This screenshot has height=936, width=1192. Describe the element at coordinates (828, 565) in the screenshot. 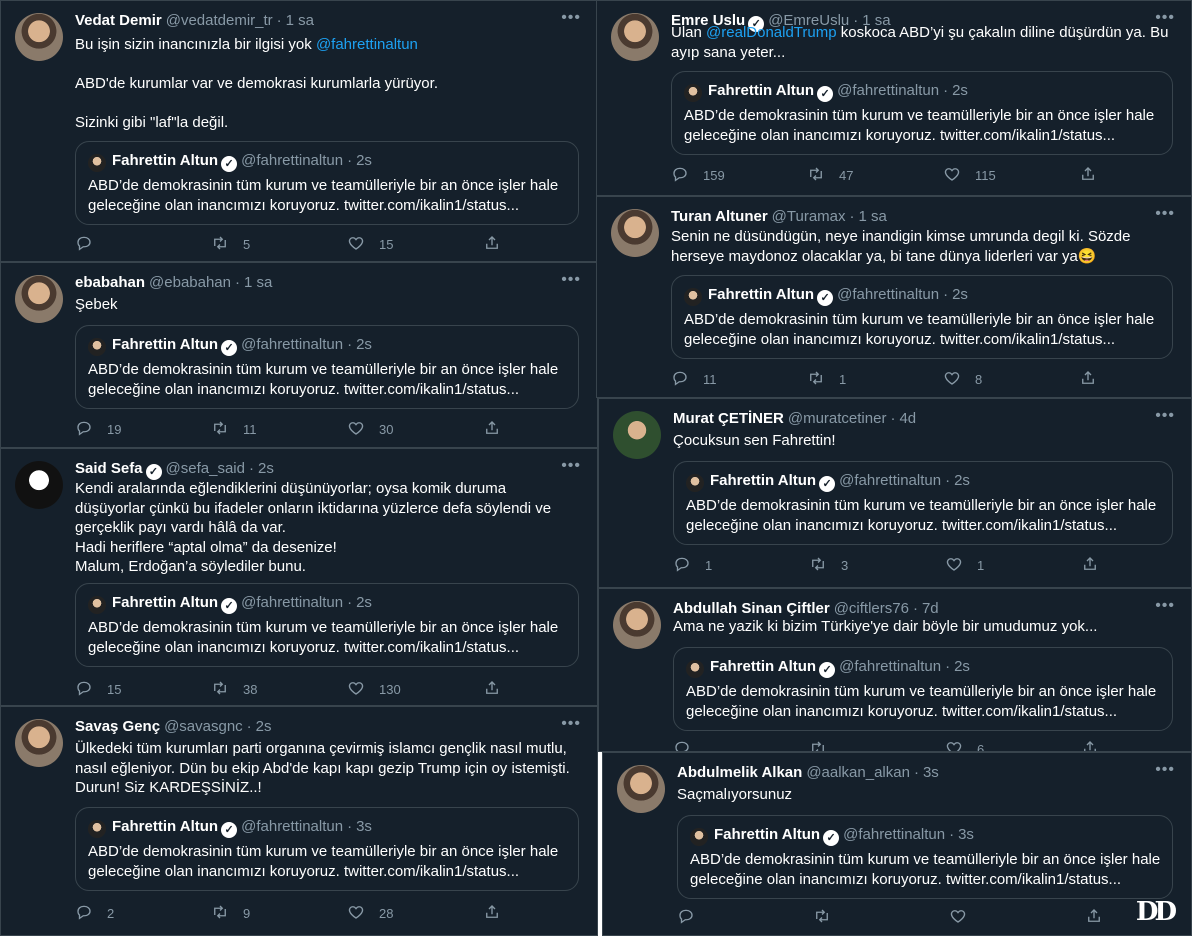

I see `retweet-button: 3` at that location.